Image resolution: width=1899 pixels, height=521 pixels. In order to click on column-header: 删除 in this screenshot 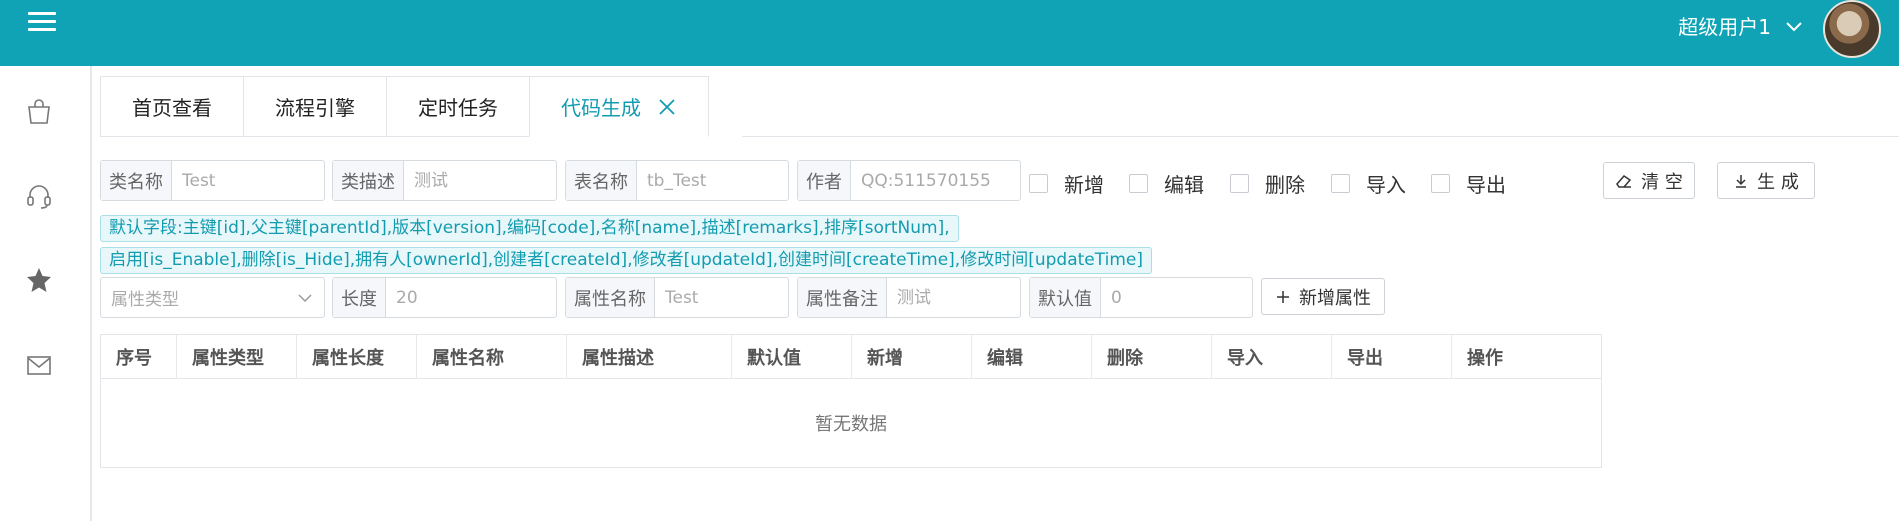, I will do `click(1152, 357)`.